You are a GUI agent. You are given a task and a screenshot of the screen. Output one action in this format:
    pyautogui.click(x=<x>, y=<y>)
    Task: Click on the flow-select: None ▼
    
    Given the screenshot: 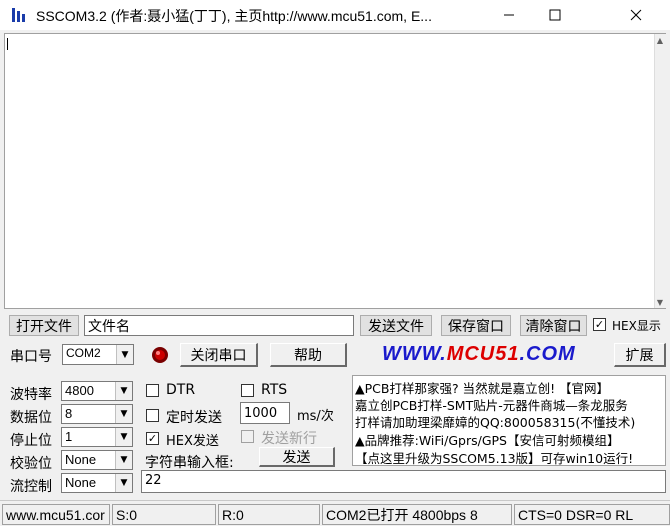 What is the action you would take?
    pyautogui.click(x=97, y=483)
    